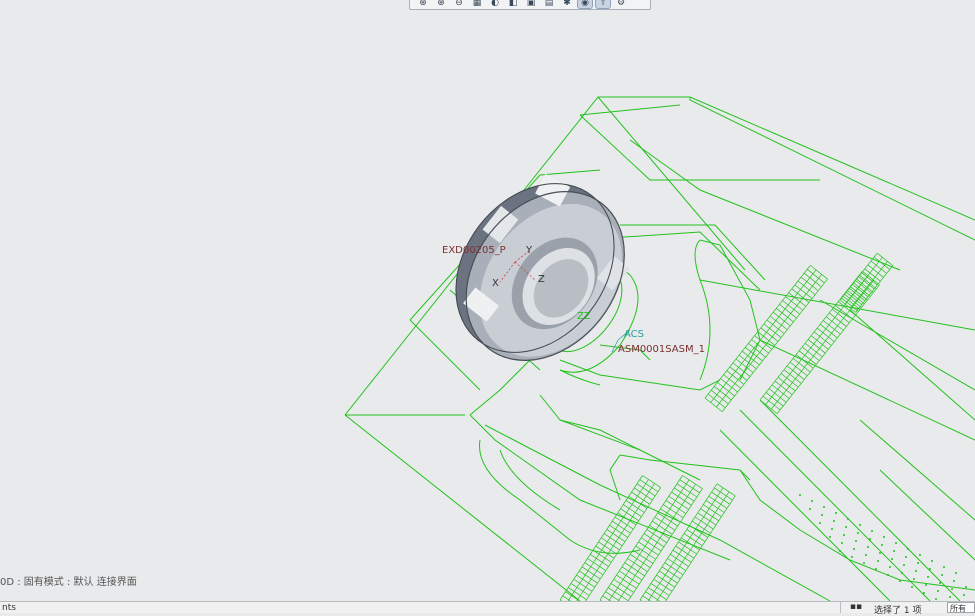 The height and width of the screenshot is (616, 975). What do you see at coordinates (541, 279) in the screenshot?
I see `csys-z-label: Z` at bounding box center [541, 279].